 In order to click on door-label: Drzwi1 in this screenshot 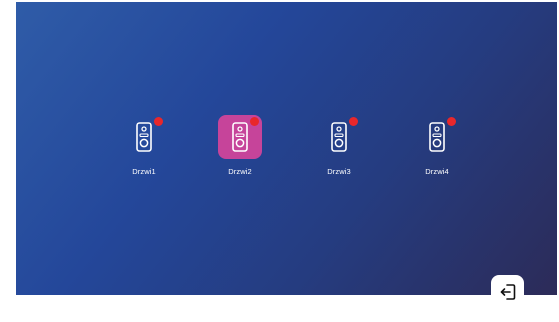, I will do `click(144, 171)`.